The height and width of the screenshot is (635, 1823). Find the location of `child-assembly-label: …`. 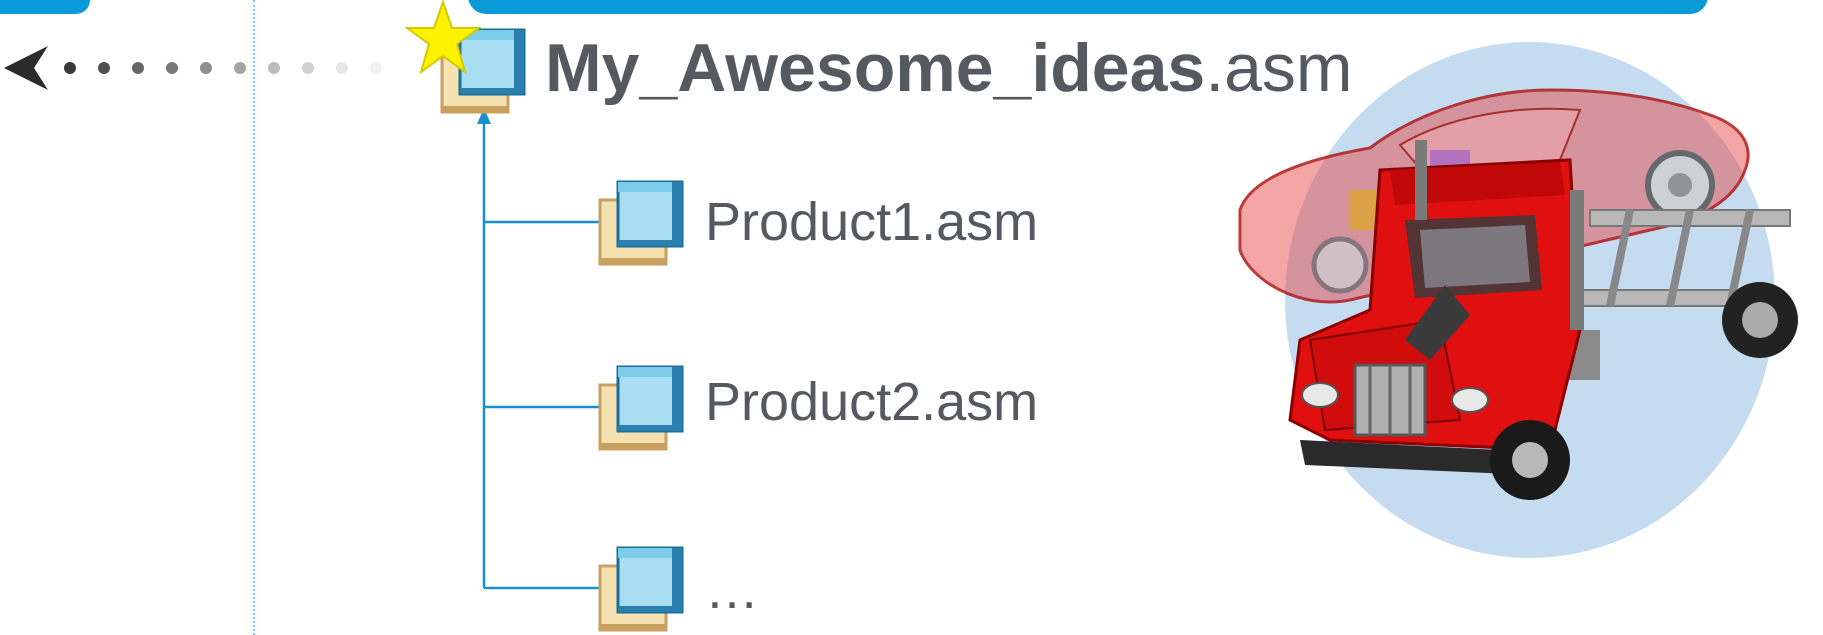

child-assembly-label: … is located at coordinates (732, 590).